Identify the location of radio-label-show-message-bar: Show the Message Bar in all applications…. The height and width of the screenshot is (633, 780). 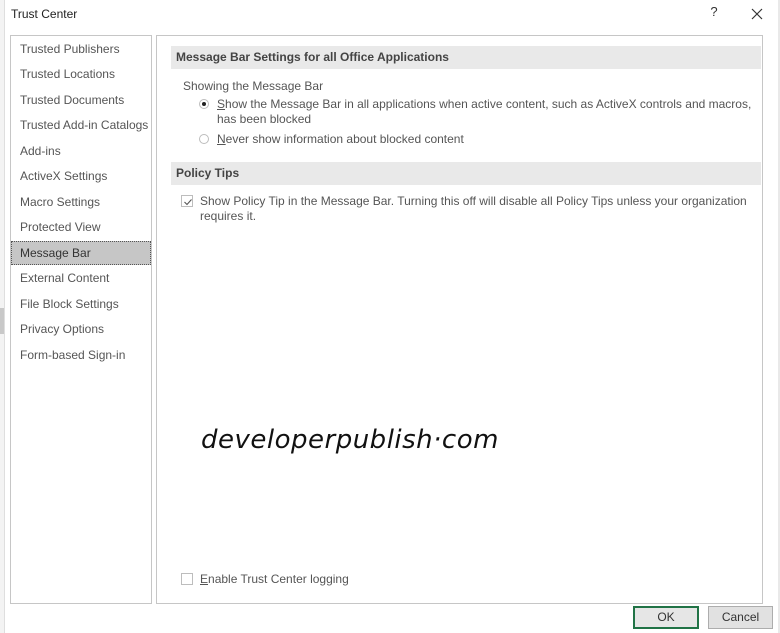
(489, 112).